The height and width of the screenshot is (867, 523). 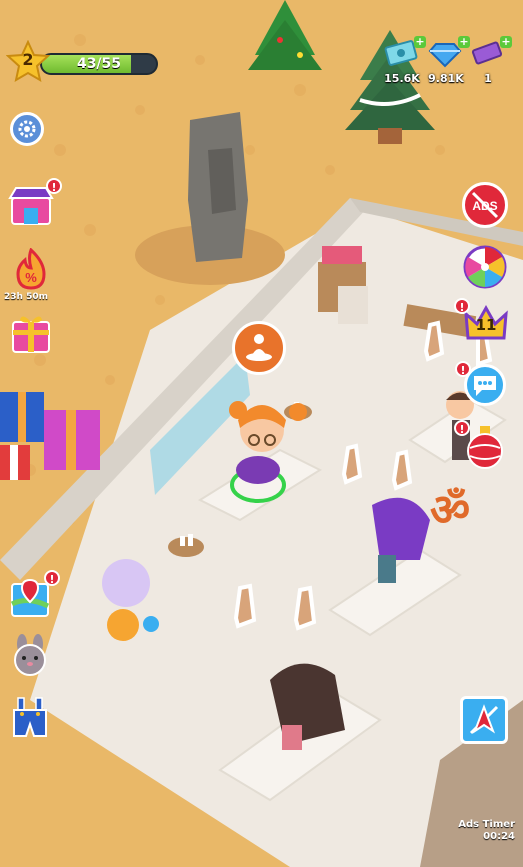 What do you see at coordinates (462, 428) in the screenshot?
I see `event-notification-badge: !` at bounding box center [462, 428].